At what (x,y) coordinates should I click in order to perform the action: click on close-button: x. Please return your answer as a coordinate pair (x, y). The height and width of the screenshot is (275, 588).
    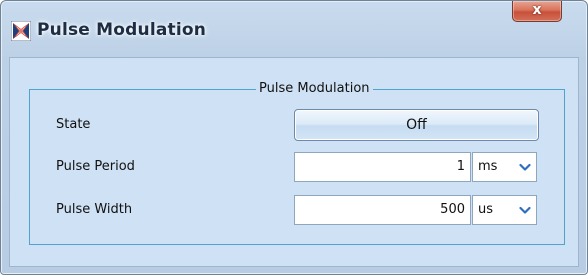
    Looking at the image, I should click on (537, 11).